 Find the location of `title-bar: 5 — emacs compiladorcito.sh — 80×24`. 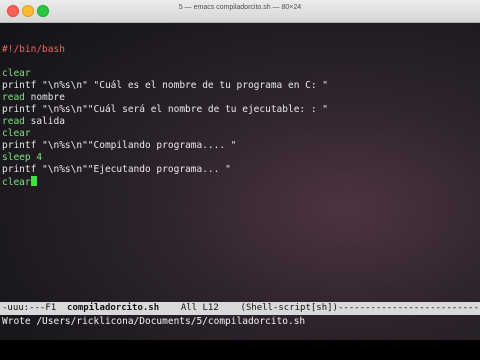

title-bar: 5 — emacs compiladorcito.sh — 80×24 is located at coordinates (240, 11).